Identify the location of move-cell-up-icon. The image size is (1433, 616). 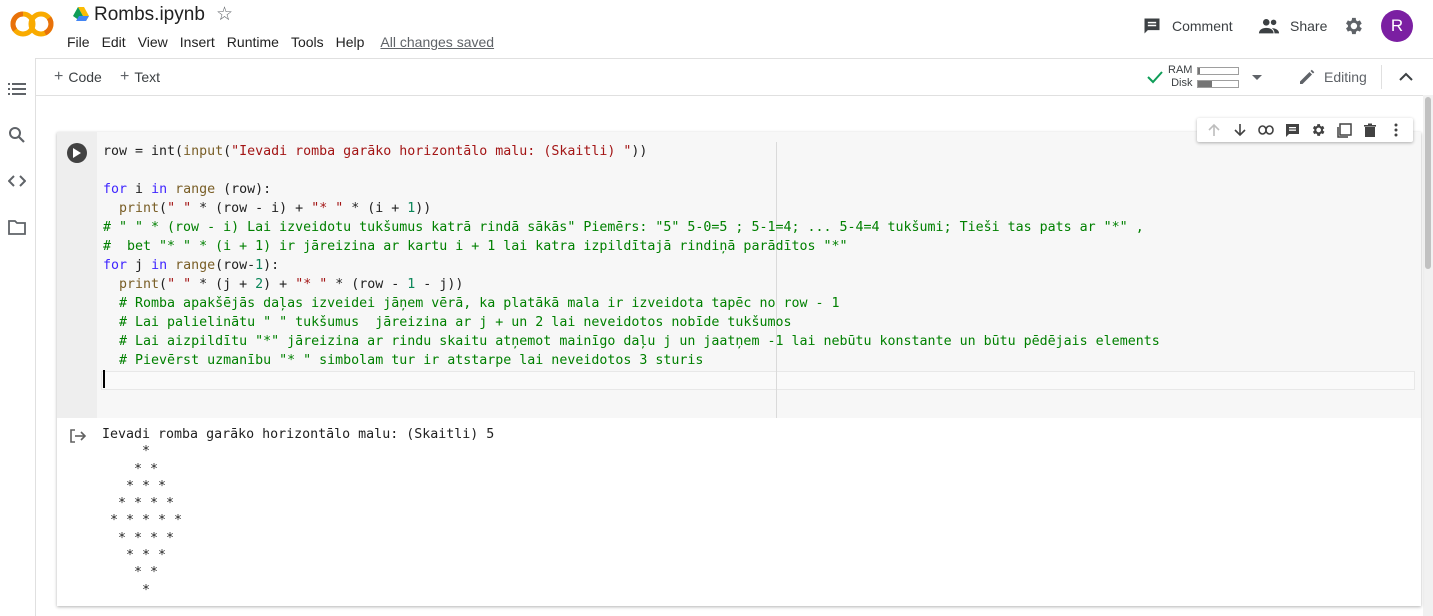
(1214, 130).